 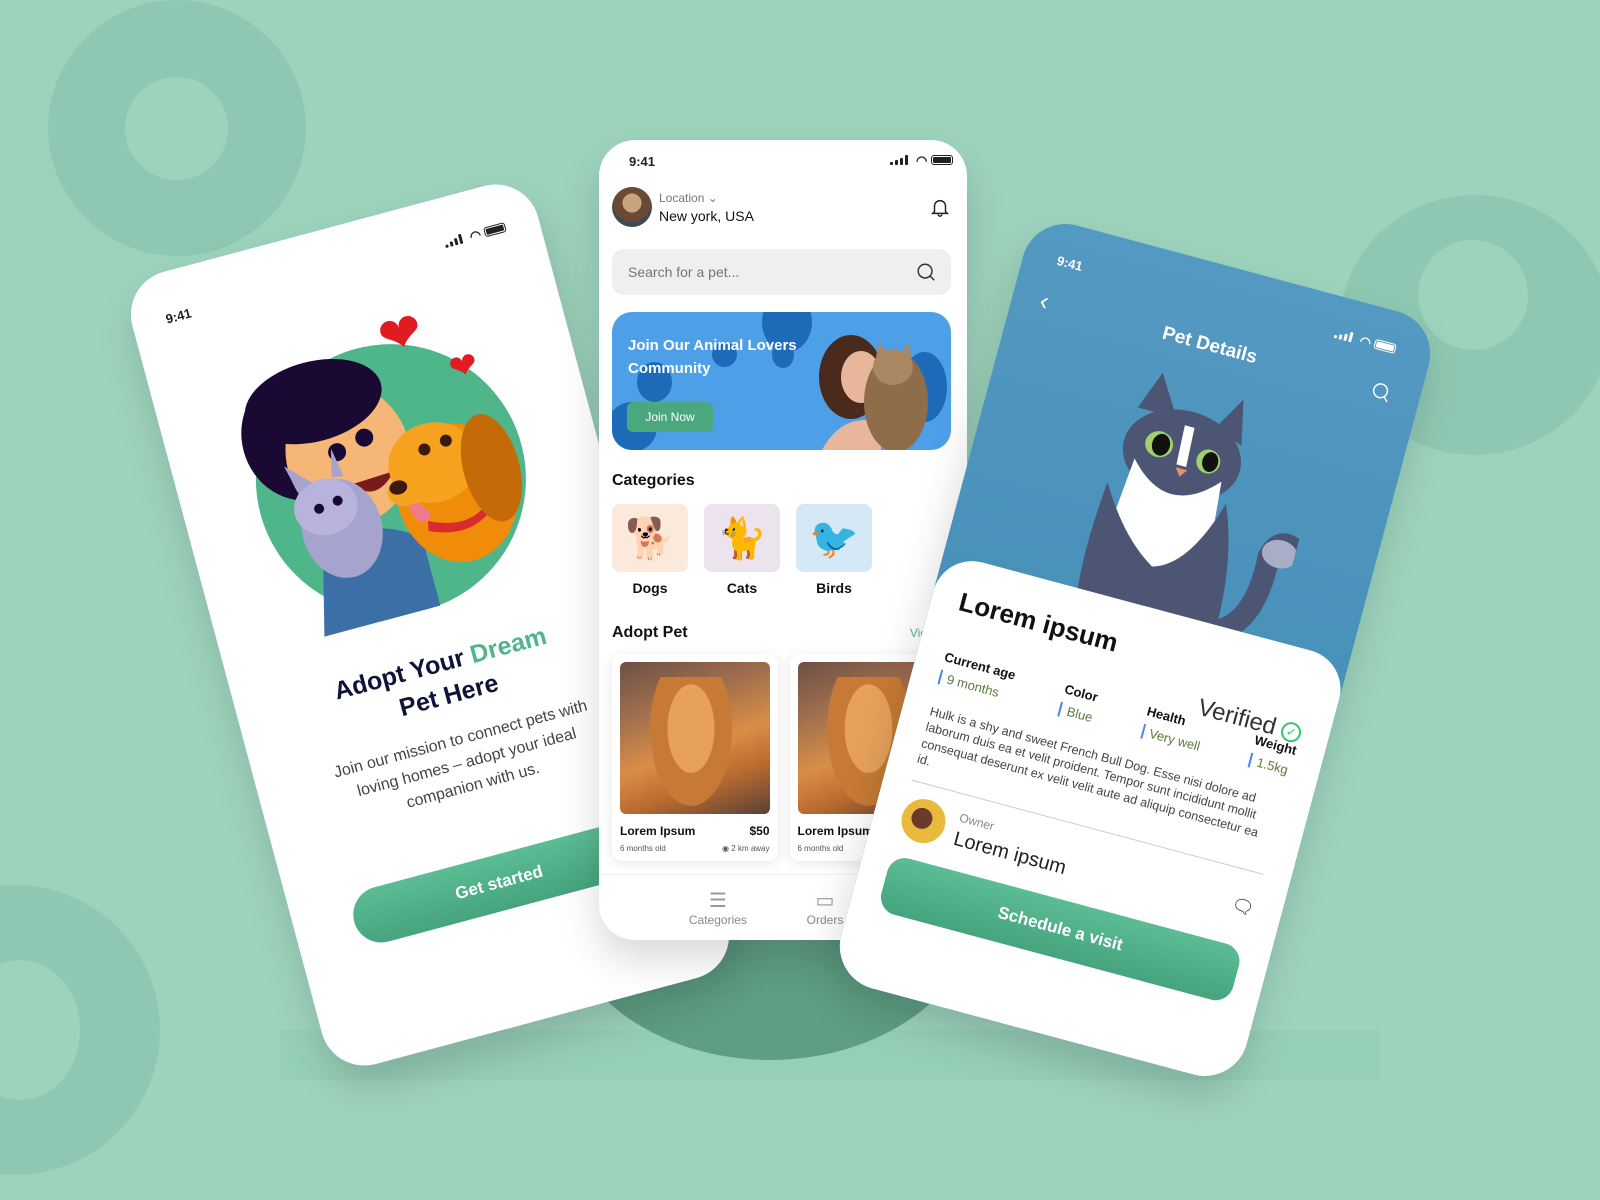 I want to click on dog-image: 🐕, so click(x=650, y=538).